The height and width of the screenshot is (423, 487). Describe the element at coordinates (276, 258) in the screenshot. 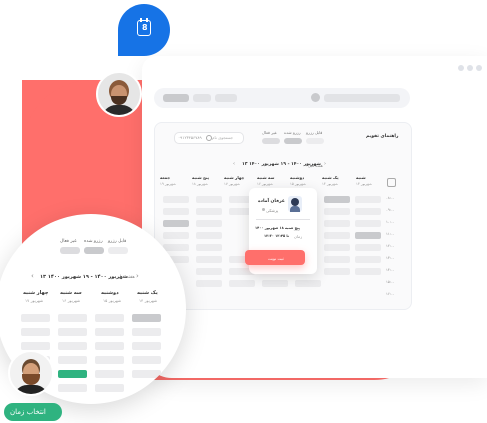

I see `book-button-label: ثبت نوبت` at that location.